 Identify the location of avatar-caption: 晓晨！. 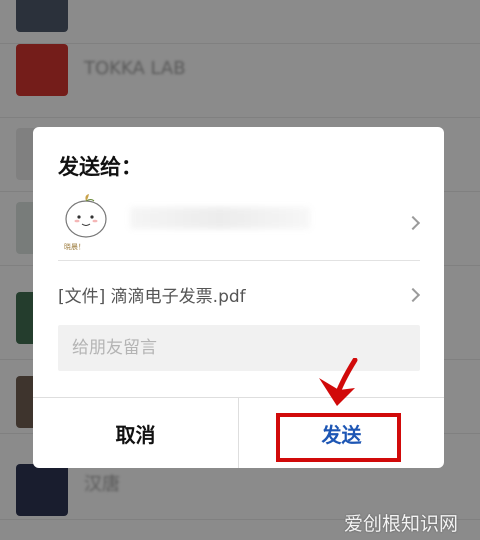
(74, 247).